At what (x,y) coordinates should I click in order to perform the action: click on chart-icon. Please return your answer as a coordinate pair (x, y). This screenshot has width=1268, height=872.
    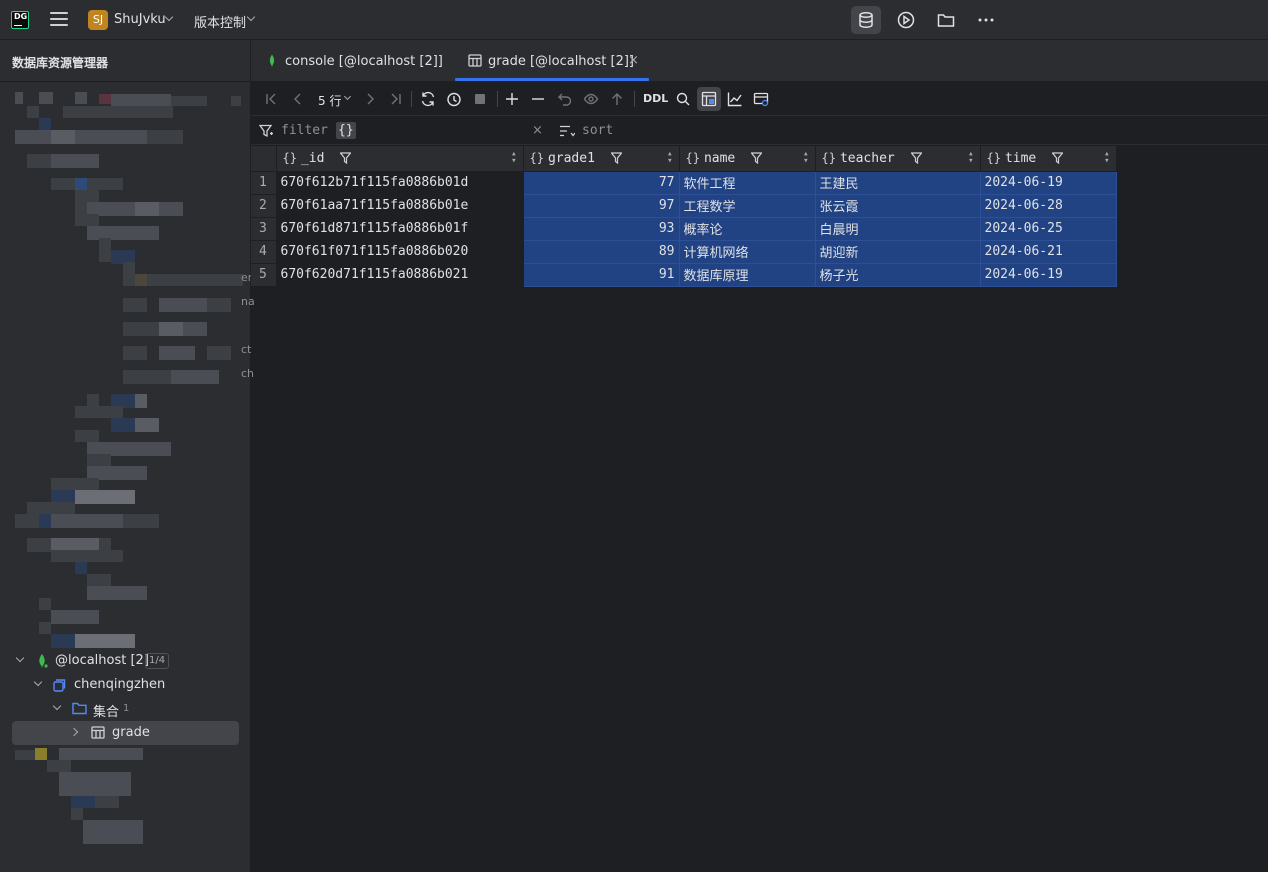
    Looking at the image, I should click on (735, 99).